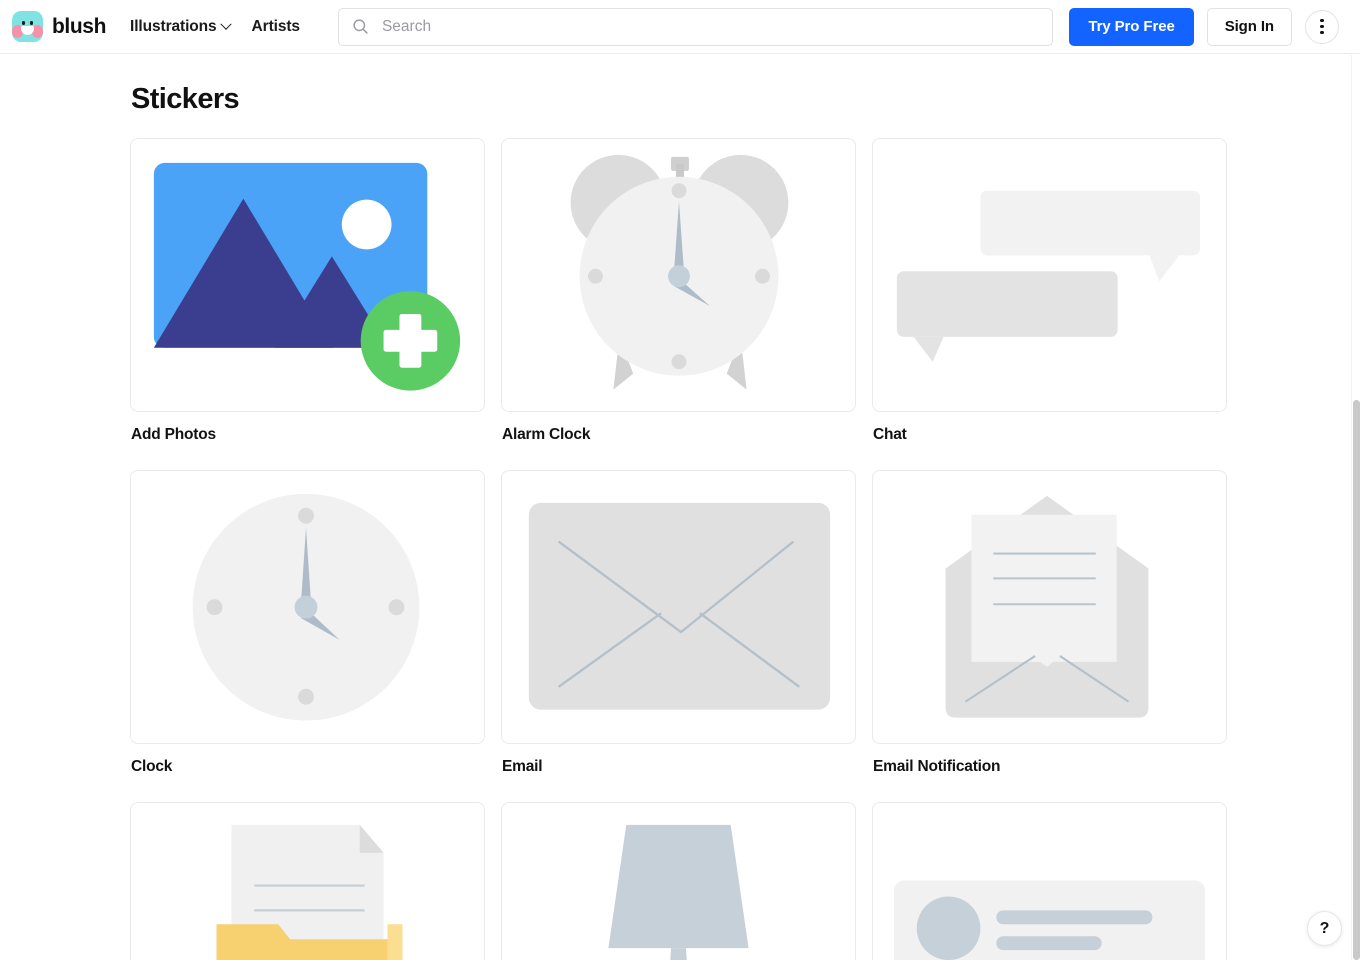  What do you see at coordinates (31, 23) in the screenshot?
I see `logo-eye-right` at bounding box center [31, 23].